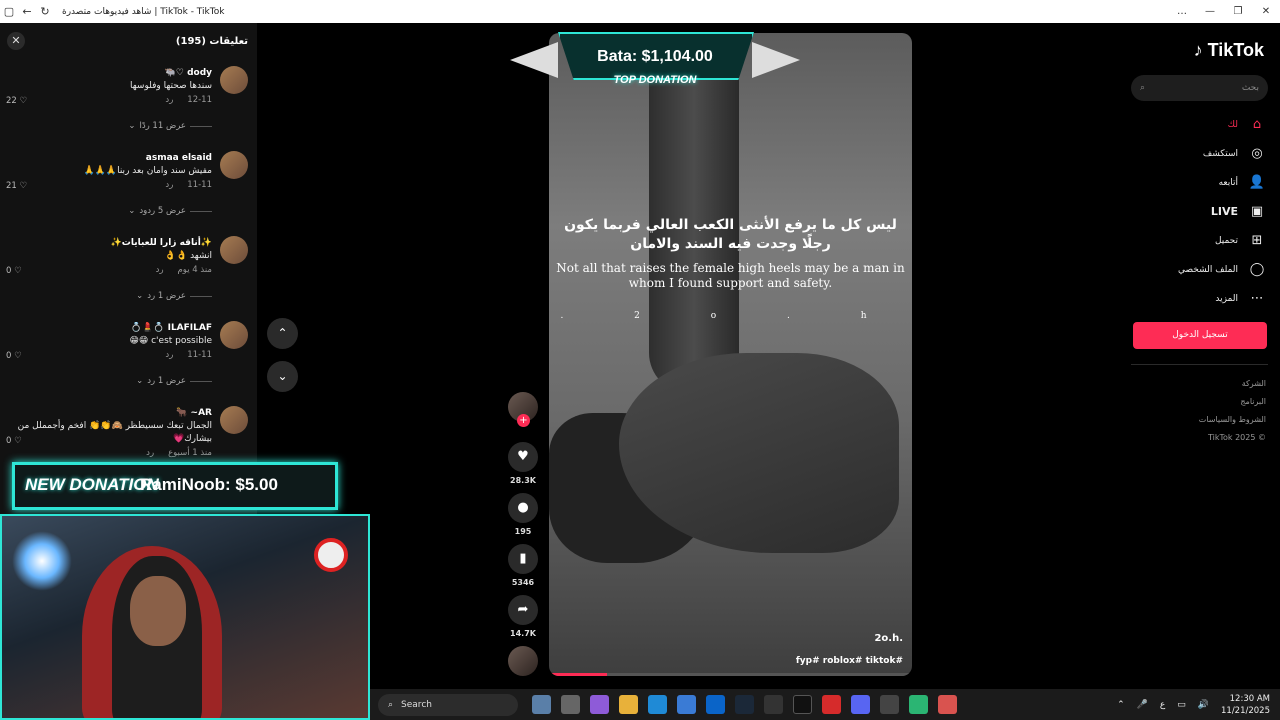 Image resolution: width=1280 pixels, height=720 pixels. I want to click on page-icon: ▢, so click(9, 11).